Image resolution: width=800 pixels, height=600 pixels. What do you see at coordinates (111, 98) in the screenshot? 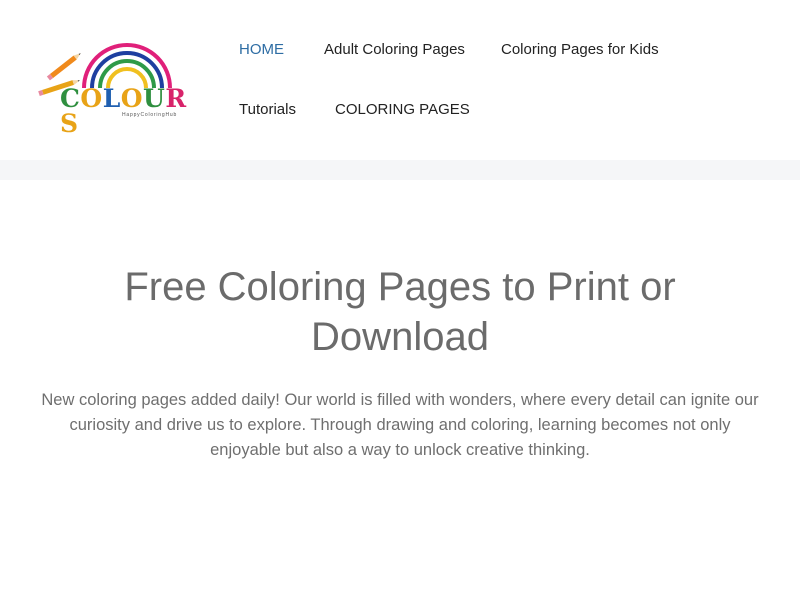
I see `logo-letter: L` at bounding box center [111, 98].